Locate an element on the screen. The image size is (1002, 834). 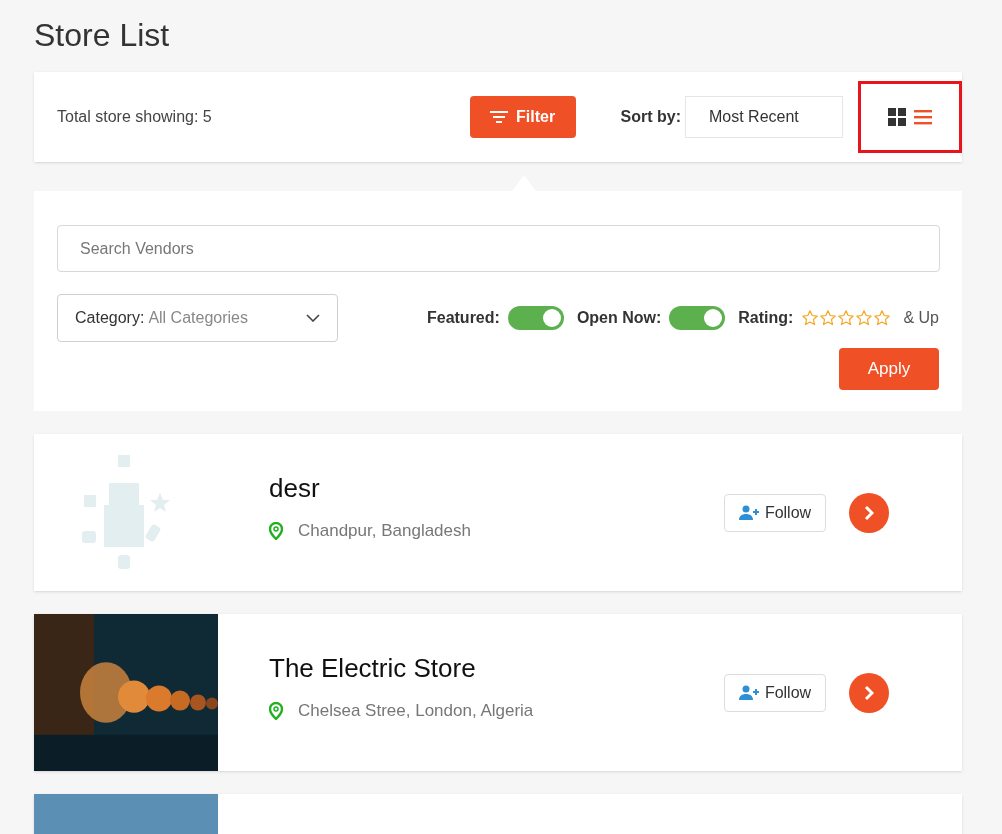
grid-view-icon is located at coordinates (897, 117).